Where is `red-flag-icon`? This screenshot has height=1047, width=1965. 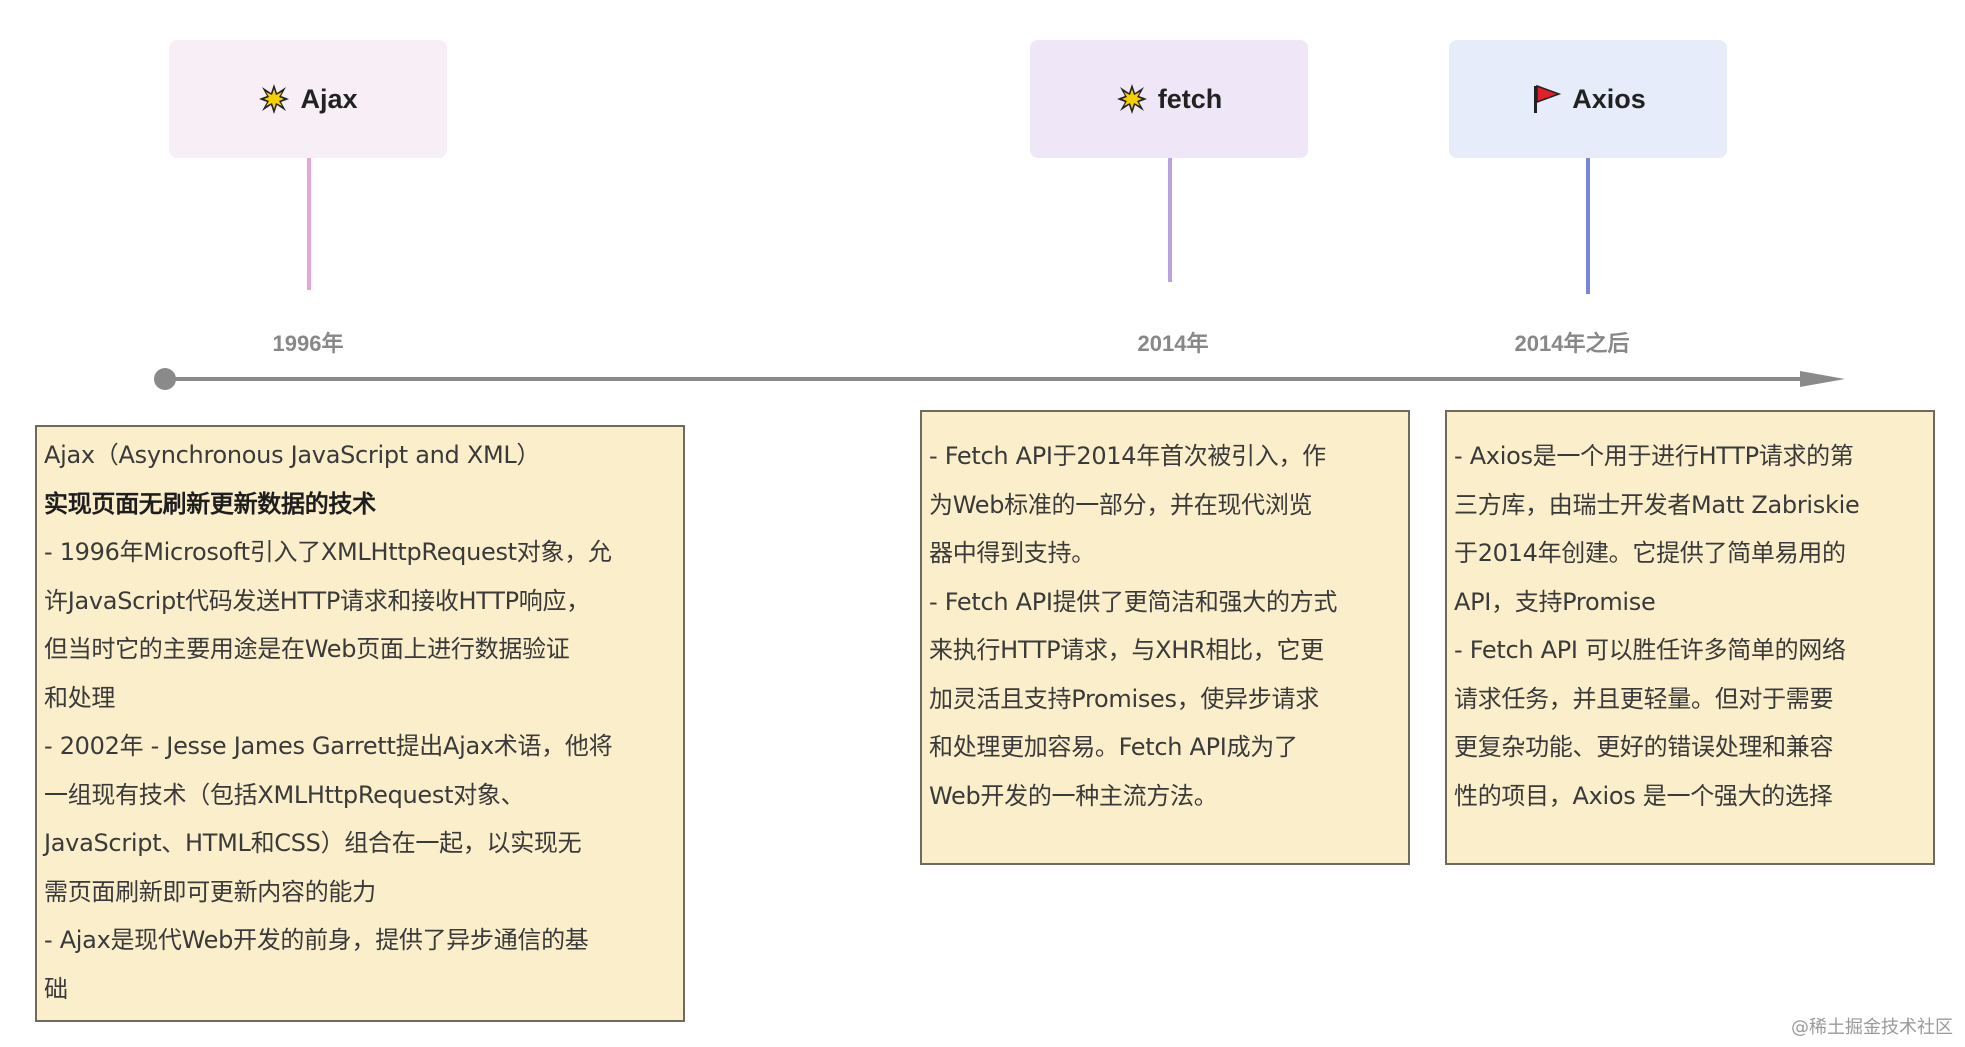
red-flag-icon is located at coordinates (1546, 99).